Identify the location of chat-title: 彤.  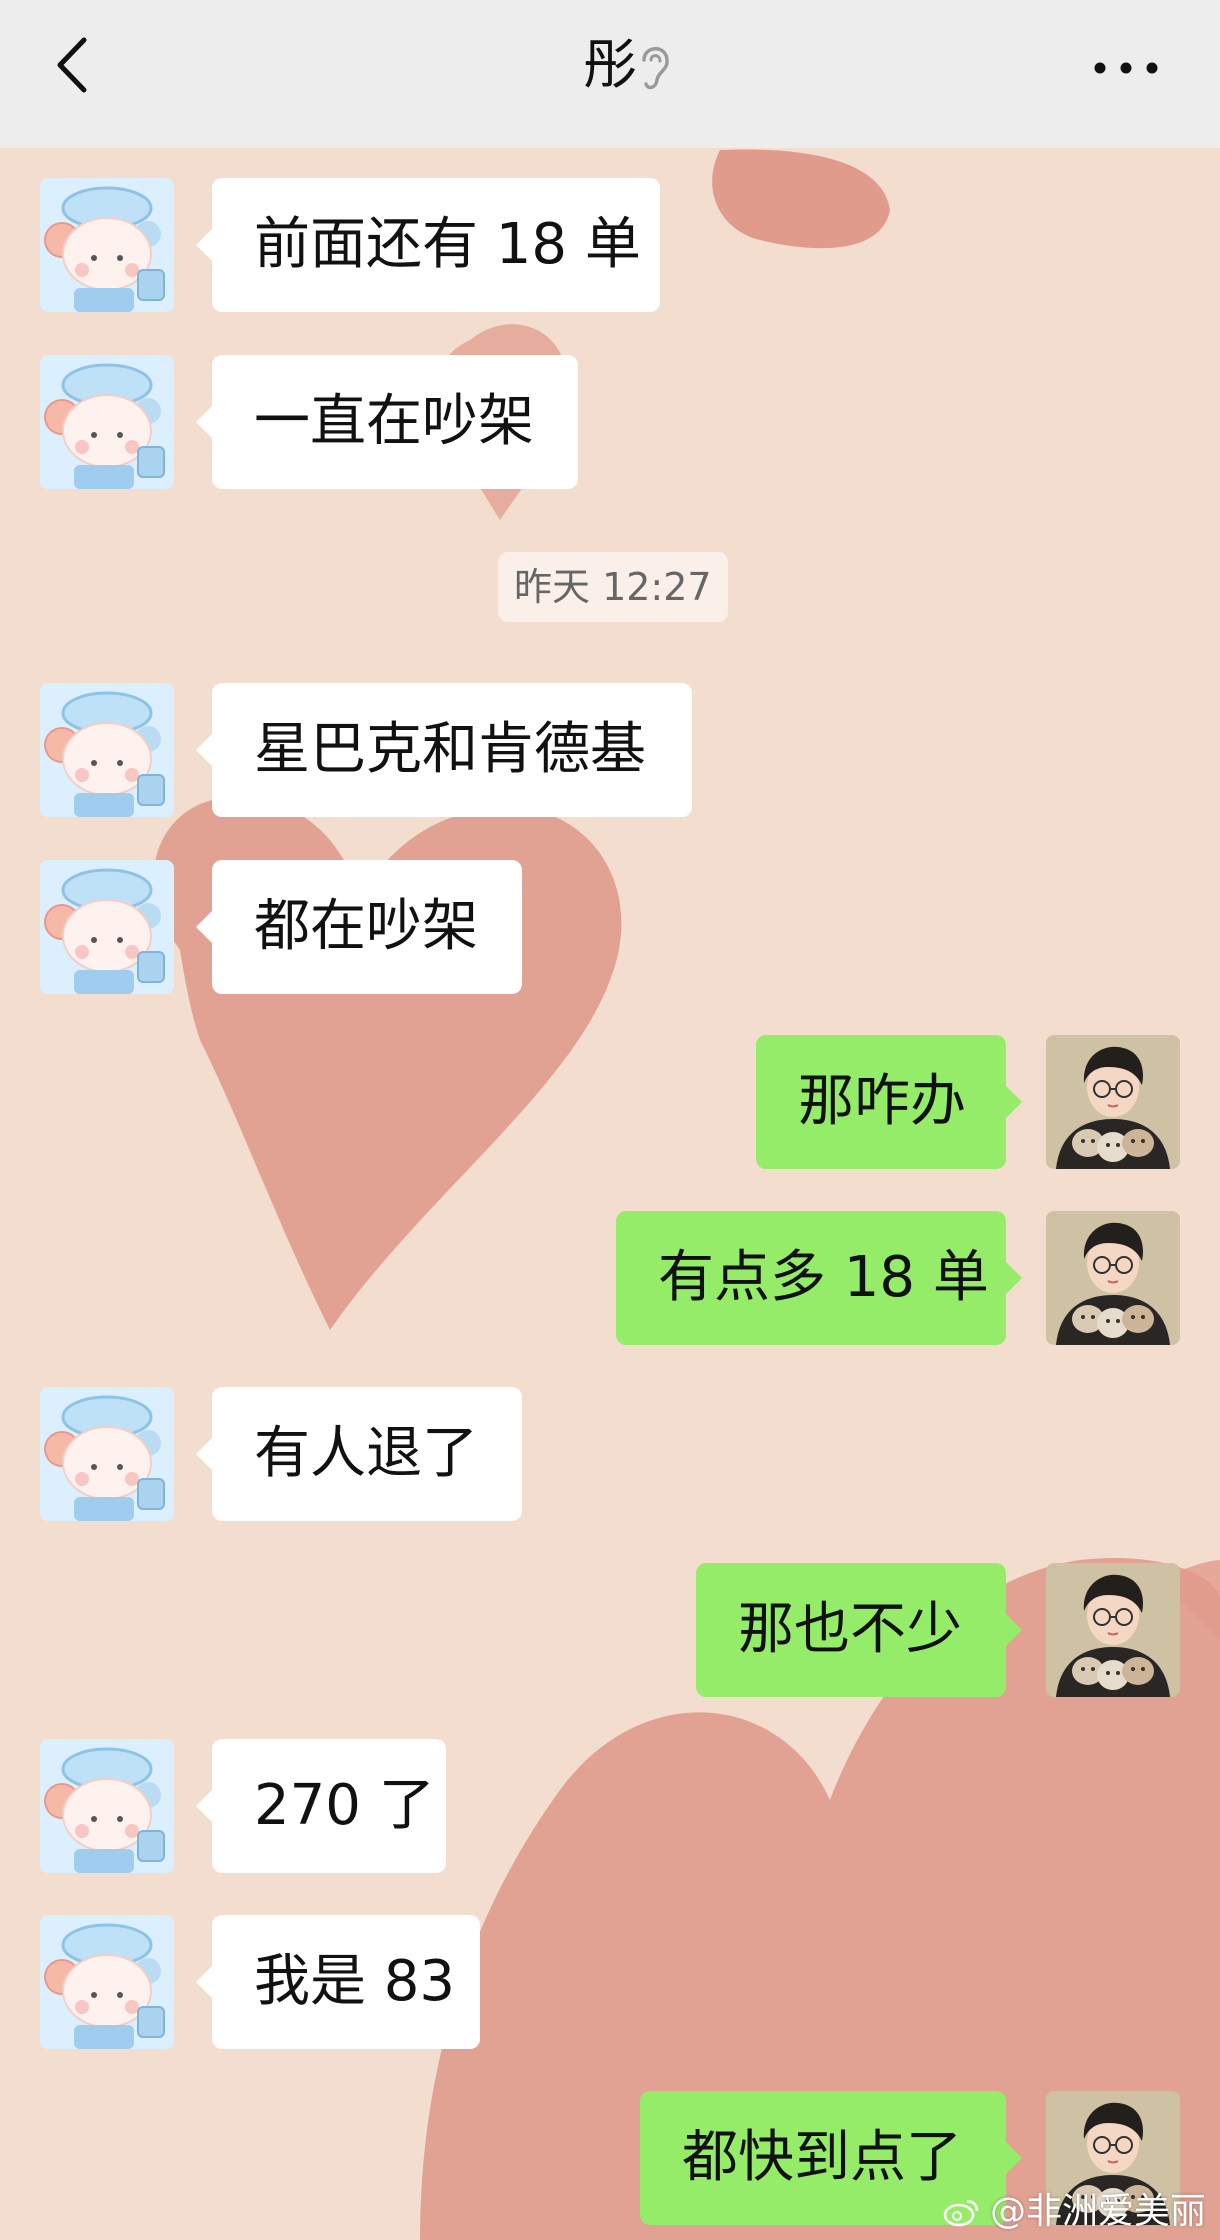
(610, 64).